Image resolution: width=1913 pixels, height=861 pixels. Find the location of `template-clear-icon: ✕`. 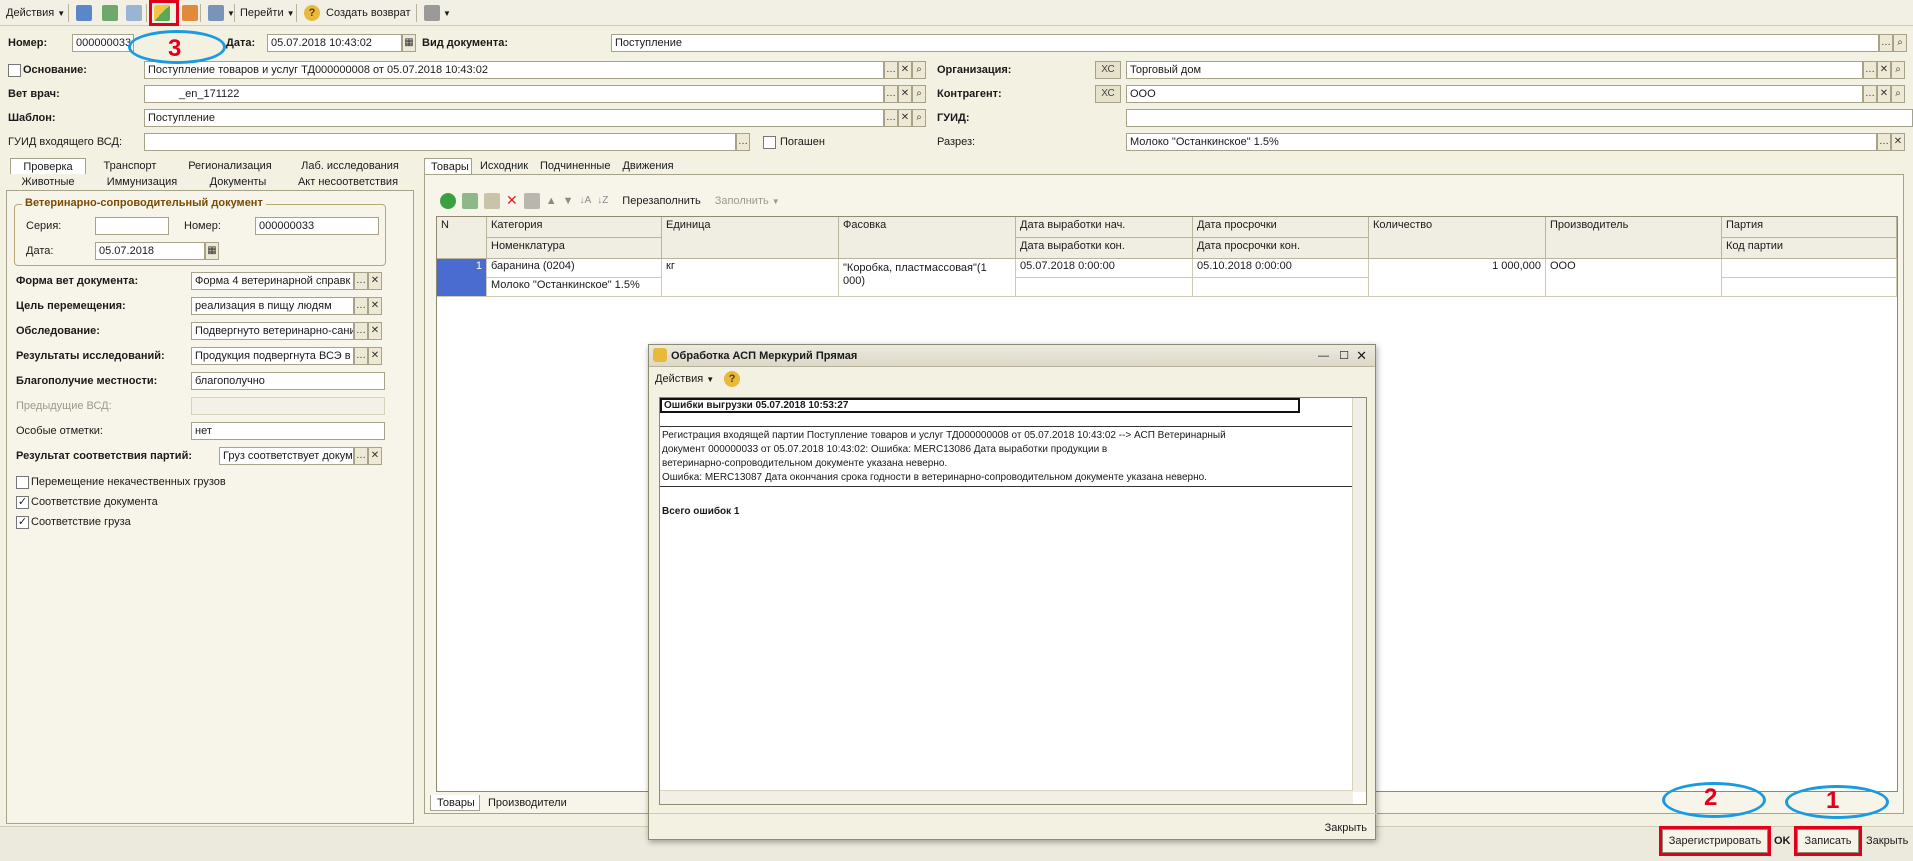

template-clear-icon: ✕ is located at coordinates (905, 118).